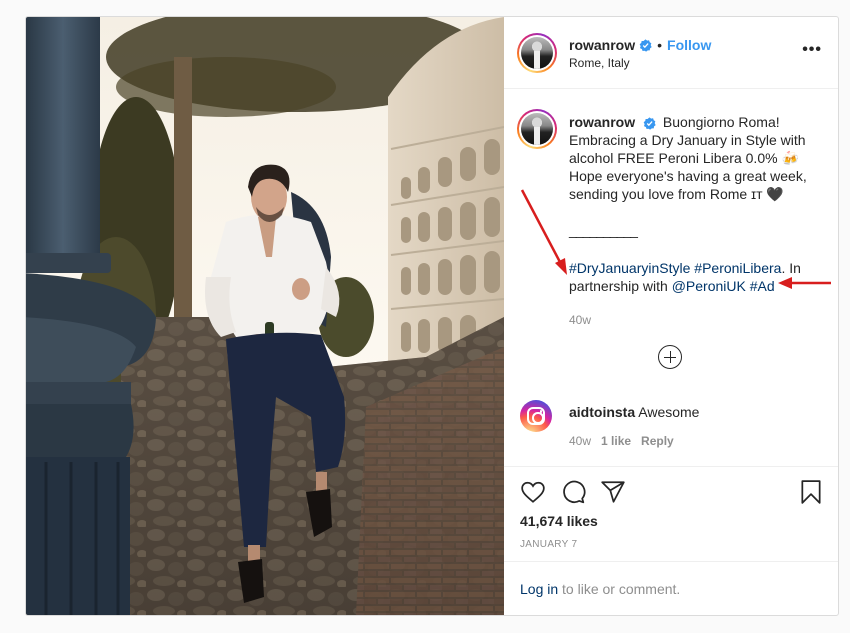  I want to click on instagram-logo-icon, so click(536, 416).